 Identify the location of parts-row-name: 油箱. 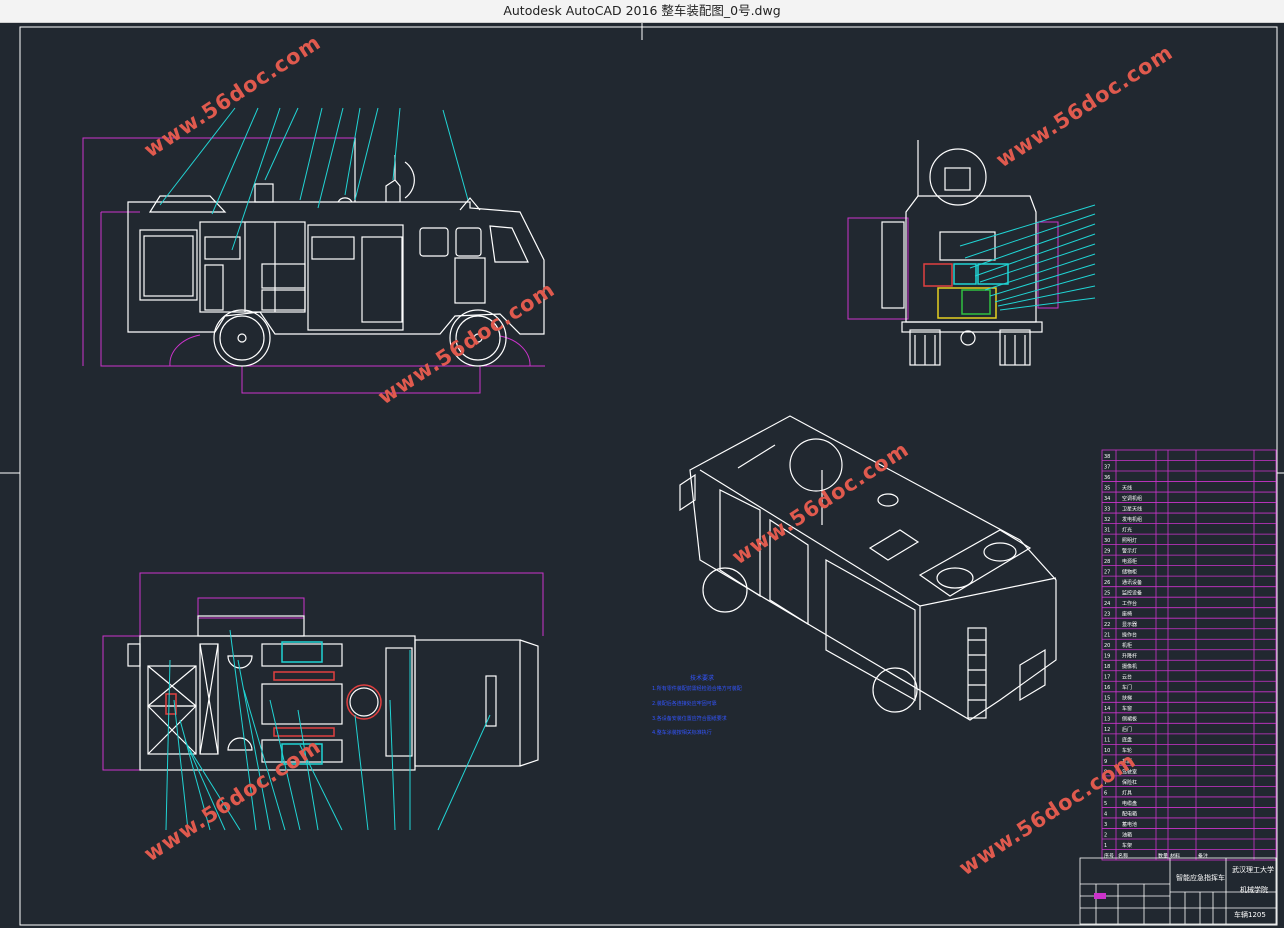
(1127, 834).